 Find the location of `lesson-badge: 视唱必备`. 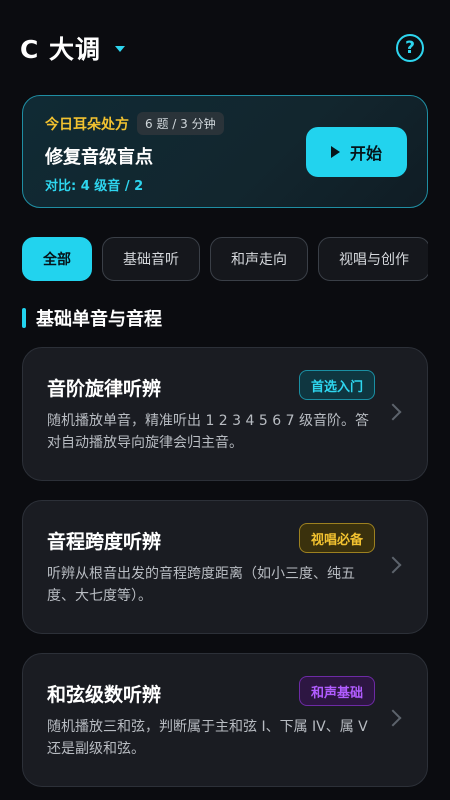

lesson-badge: 视唱必备 is located at coordinates (336, 538).